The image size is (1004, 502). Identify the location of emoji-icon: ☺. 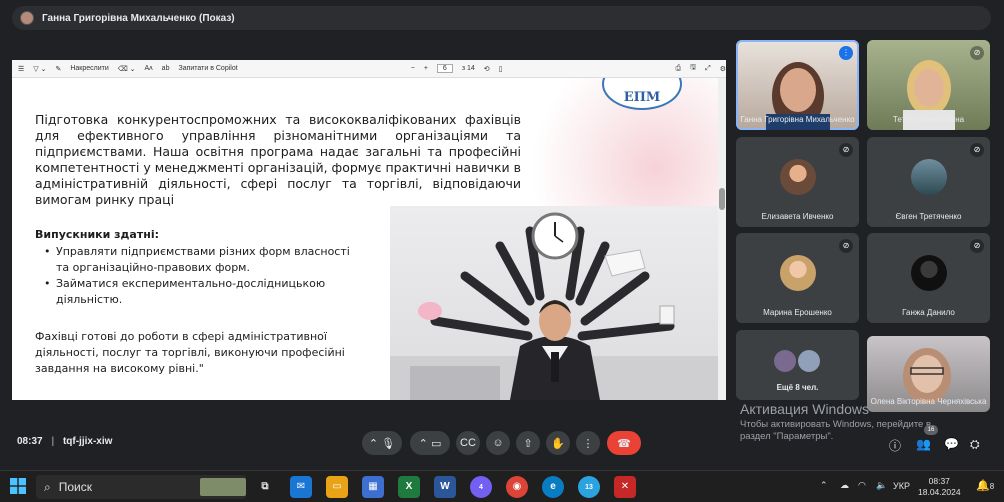
(498, 443).